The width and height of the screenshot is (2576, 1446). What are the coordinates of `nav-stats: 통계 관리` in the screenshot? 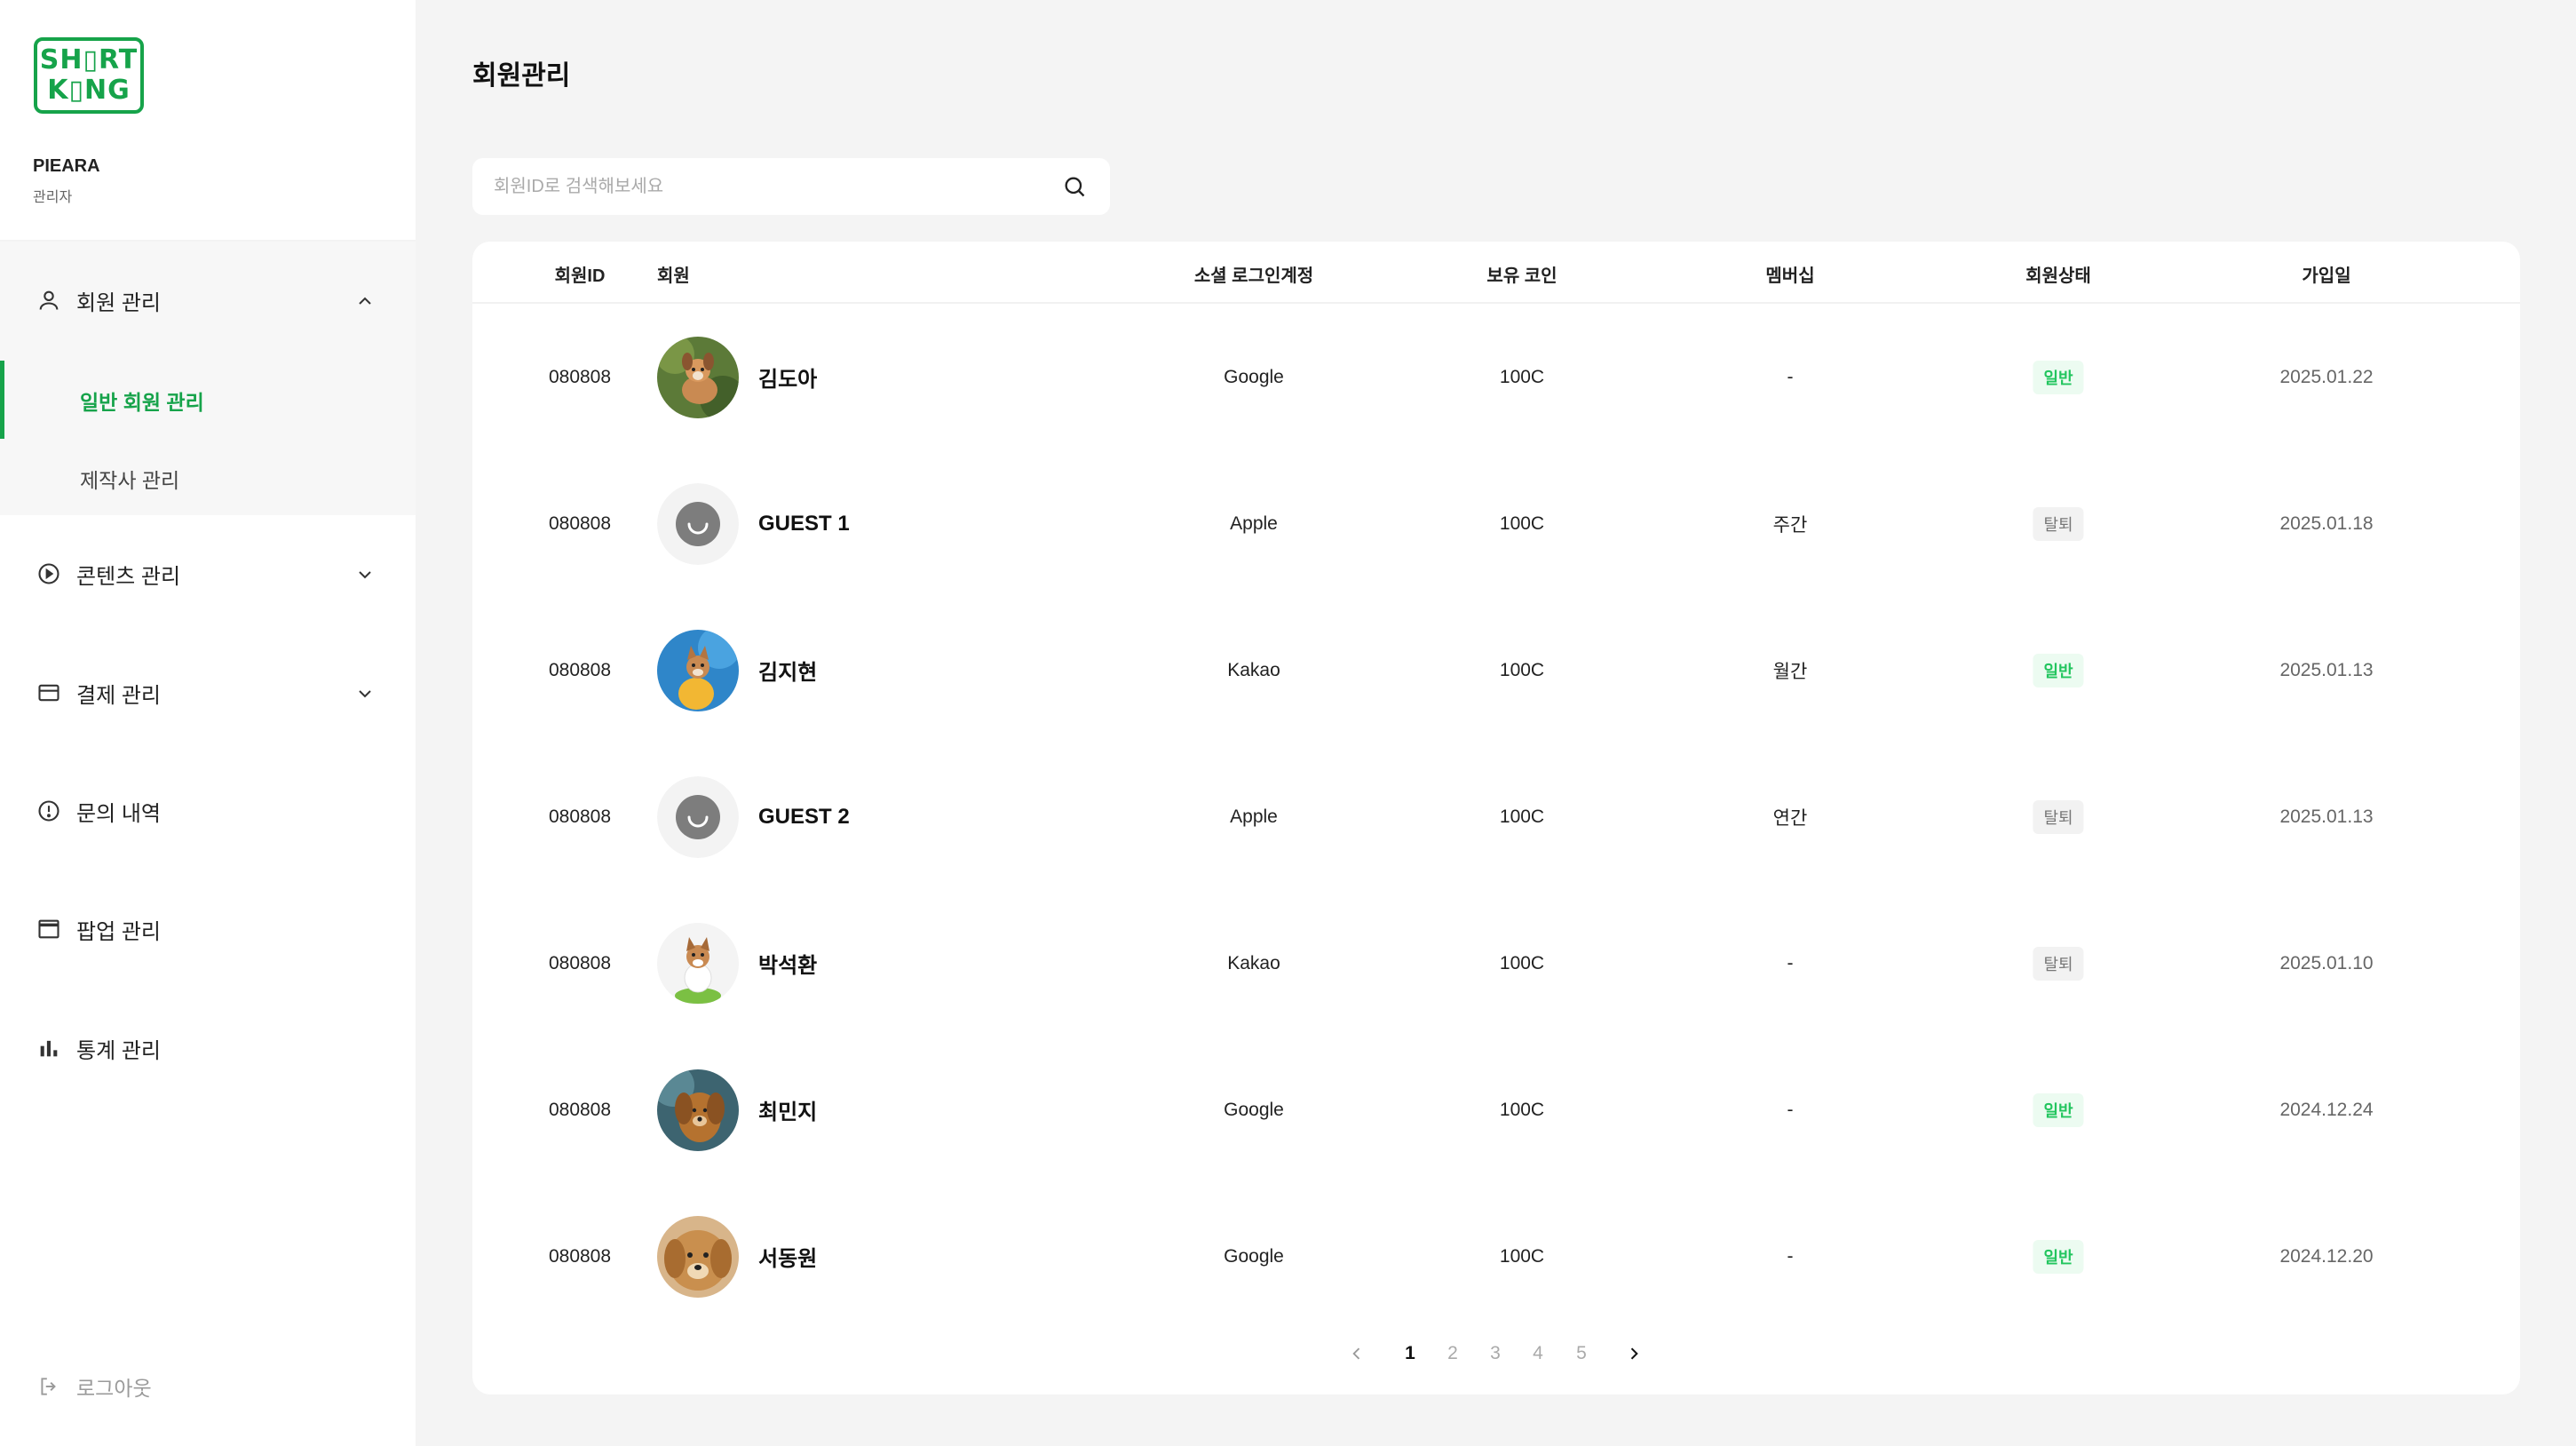 It's located at (99, 1048).